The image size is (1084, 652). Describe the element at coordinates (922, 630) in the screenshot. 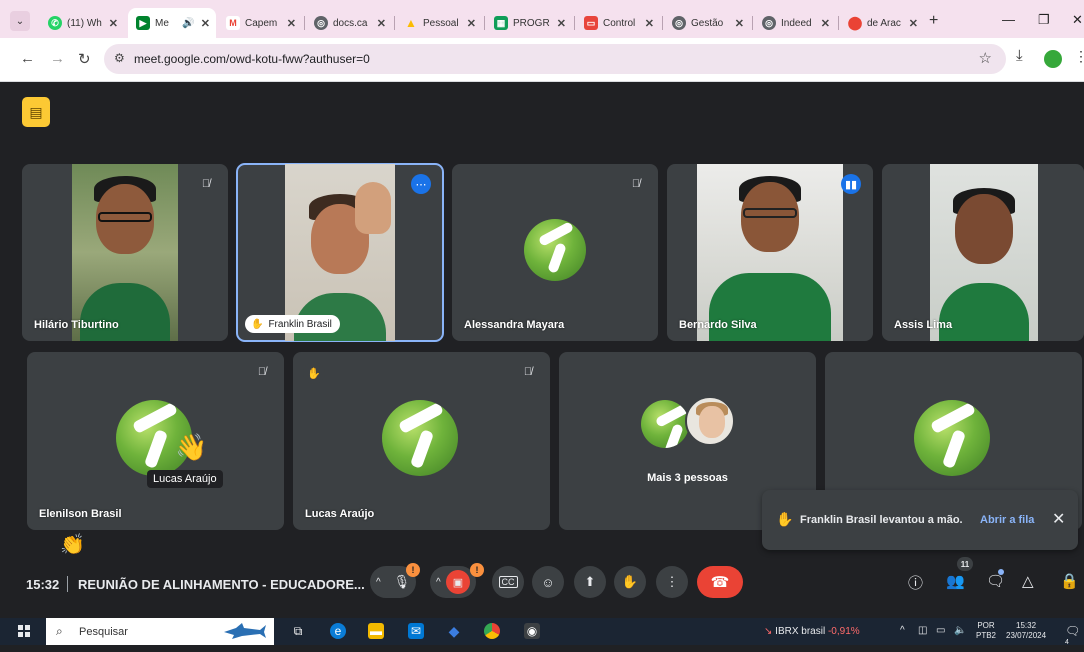

I see `tray-app-icon: ◫` at that location.